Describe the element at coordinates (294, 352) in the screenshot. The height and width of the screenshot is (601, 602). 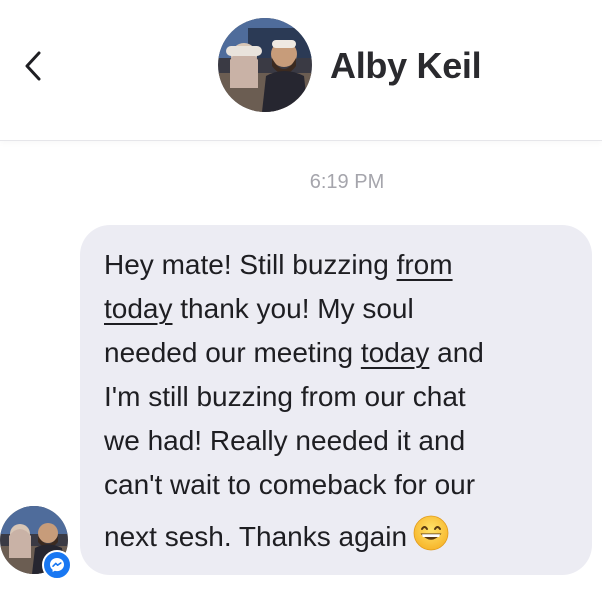
I see `message-line: needed our meeting today and` at that location.